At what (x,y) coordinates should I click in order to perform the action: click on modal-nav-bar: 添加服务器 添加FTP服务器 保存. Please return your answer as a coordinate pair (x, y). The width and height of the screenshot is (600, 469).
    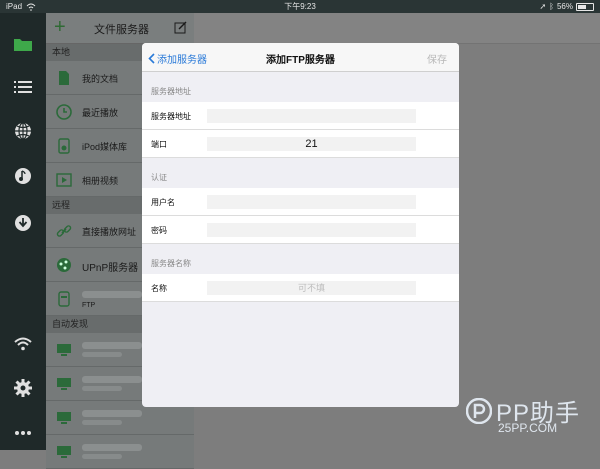
    Looking at the image, I should click on (300, 57).